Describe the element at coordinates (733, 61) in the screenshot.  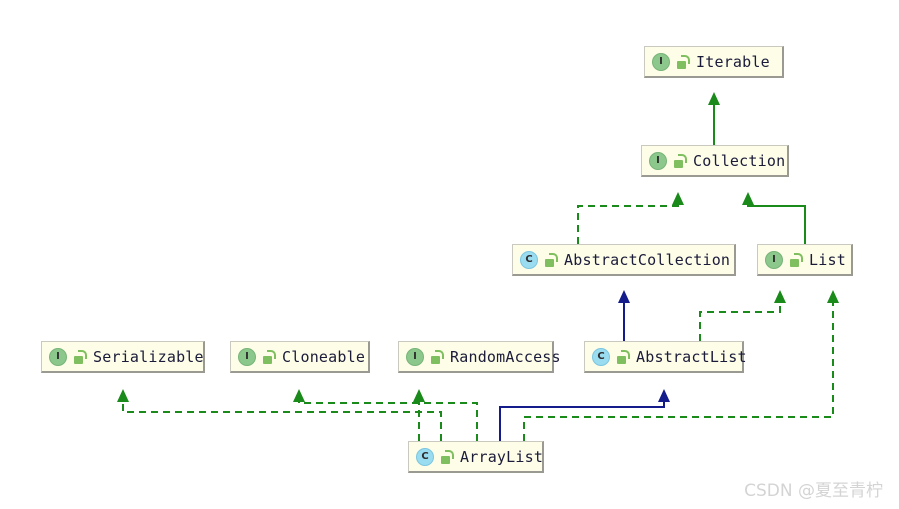
I see `class-node-label: Iterable` at that location.